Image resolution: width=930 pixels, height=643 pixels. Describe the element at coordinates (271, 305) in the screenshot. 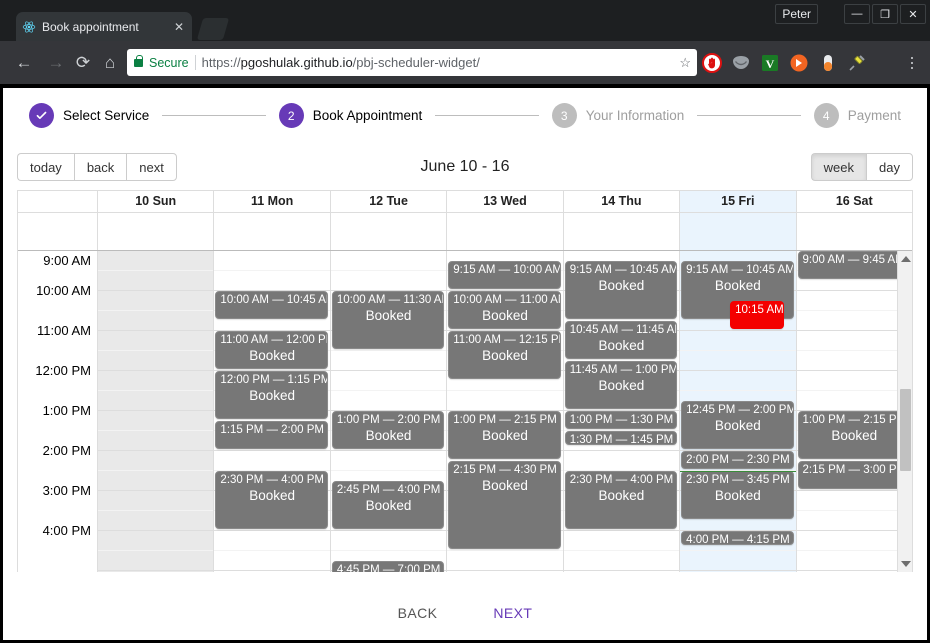

I see `calendar-event: 10:00 AM — 10:45 AM` at that location.